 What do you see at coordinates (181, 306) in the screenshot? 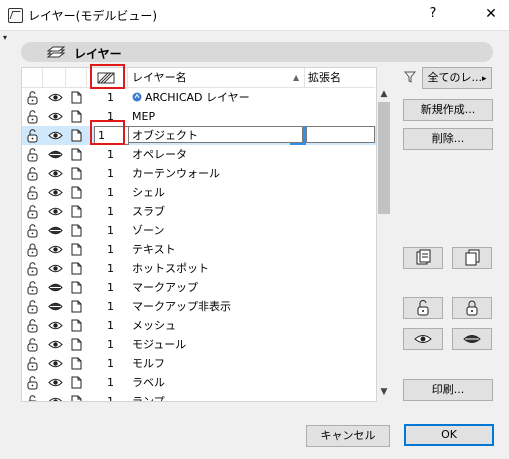
I see `layer-name: マークアップ非表示` at bounding box center [181, 306].